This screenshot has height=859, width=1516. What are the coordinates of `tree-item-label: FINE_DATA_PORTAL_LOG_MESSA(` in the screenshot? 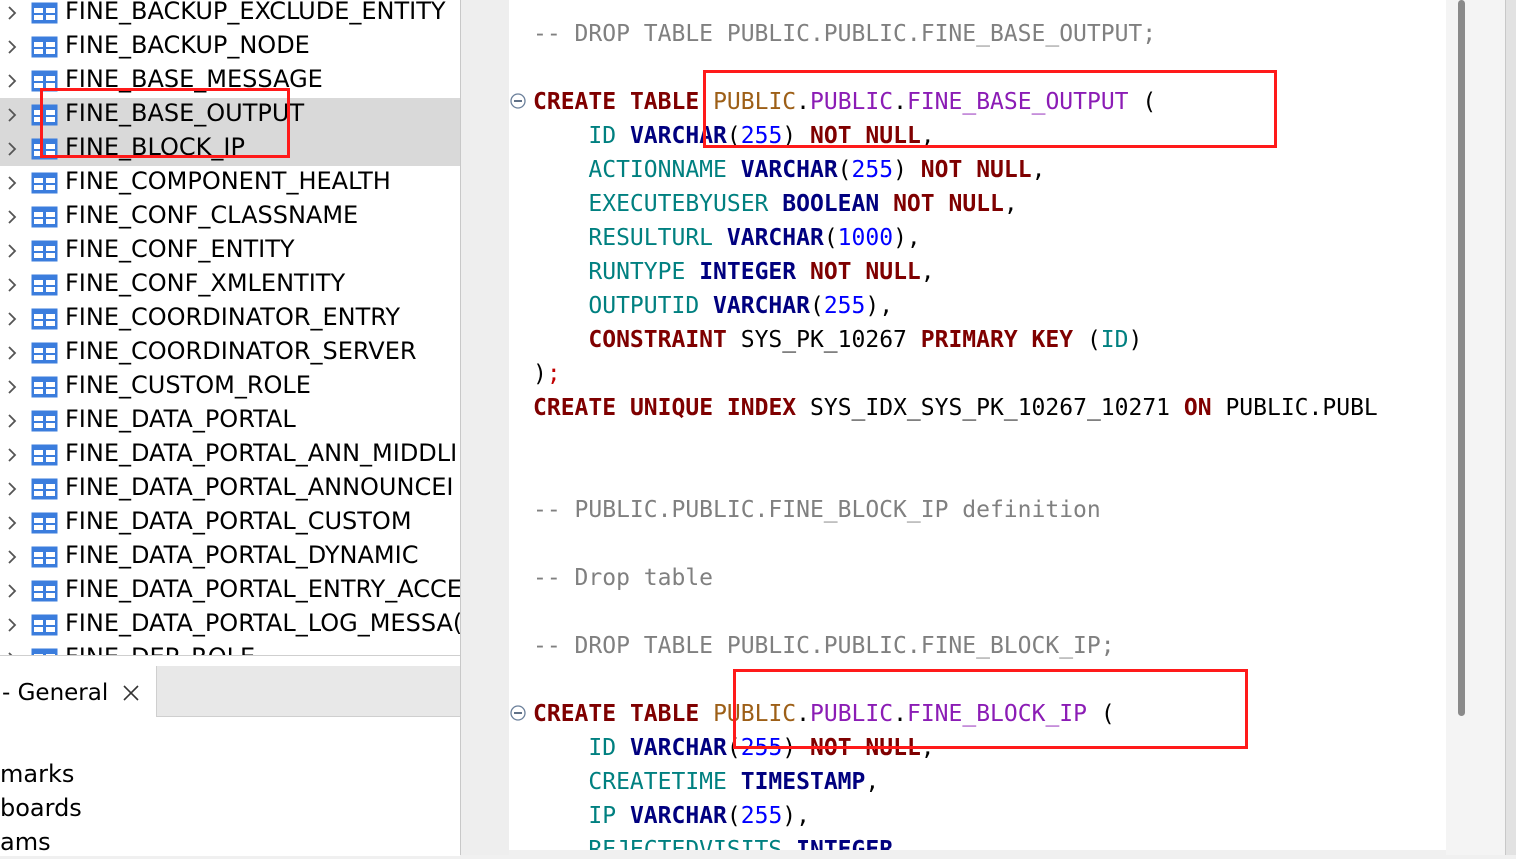 It's located at (262, 623).